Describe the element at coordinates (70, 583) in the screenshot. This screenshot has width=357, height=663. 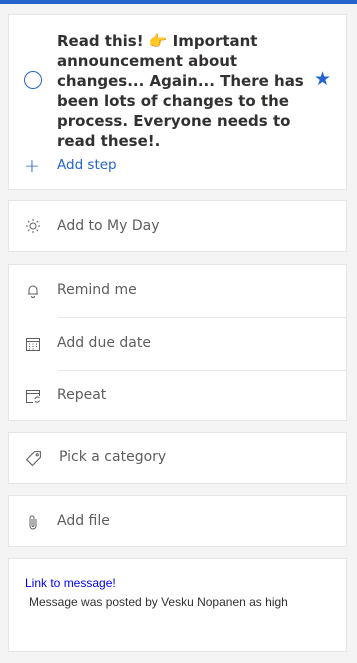
I see `message-link: Link to message!` at that location.